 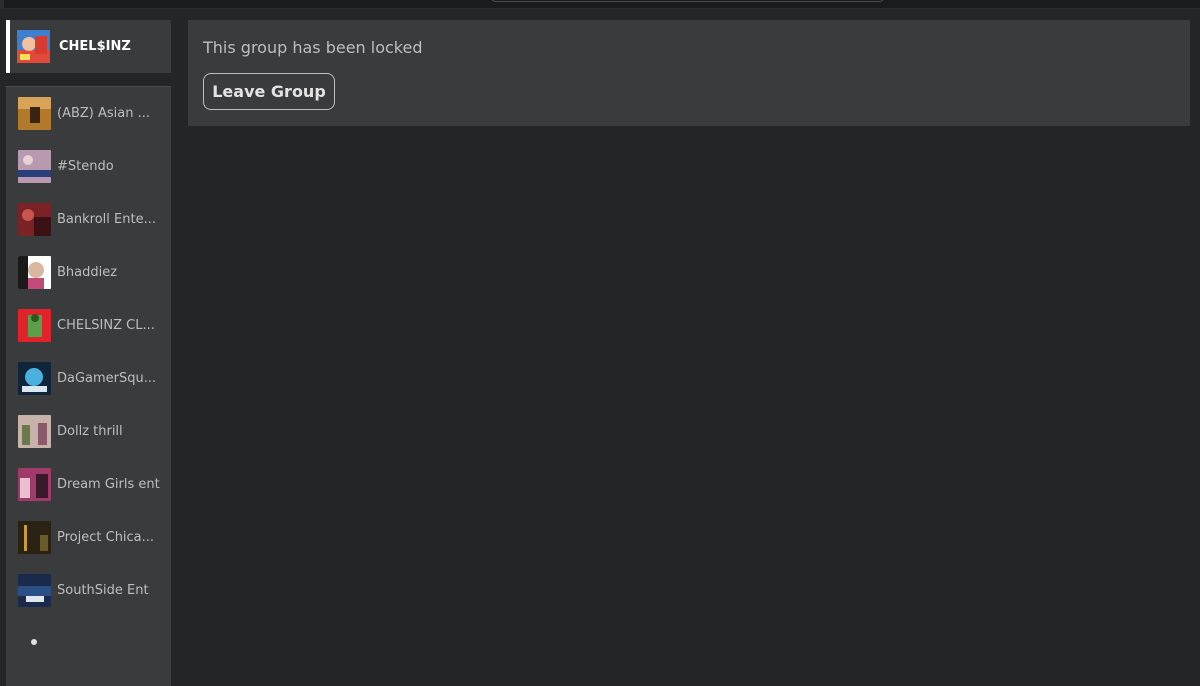 I want to click on group-item: SouthSide Ent, so click(x=88, y=590).